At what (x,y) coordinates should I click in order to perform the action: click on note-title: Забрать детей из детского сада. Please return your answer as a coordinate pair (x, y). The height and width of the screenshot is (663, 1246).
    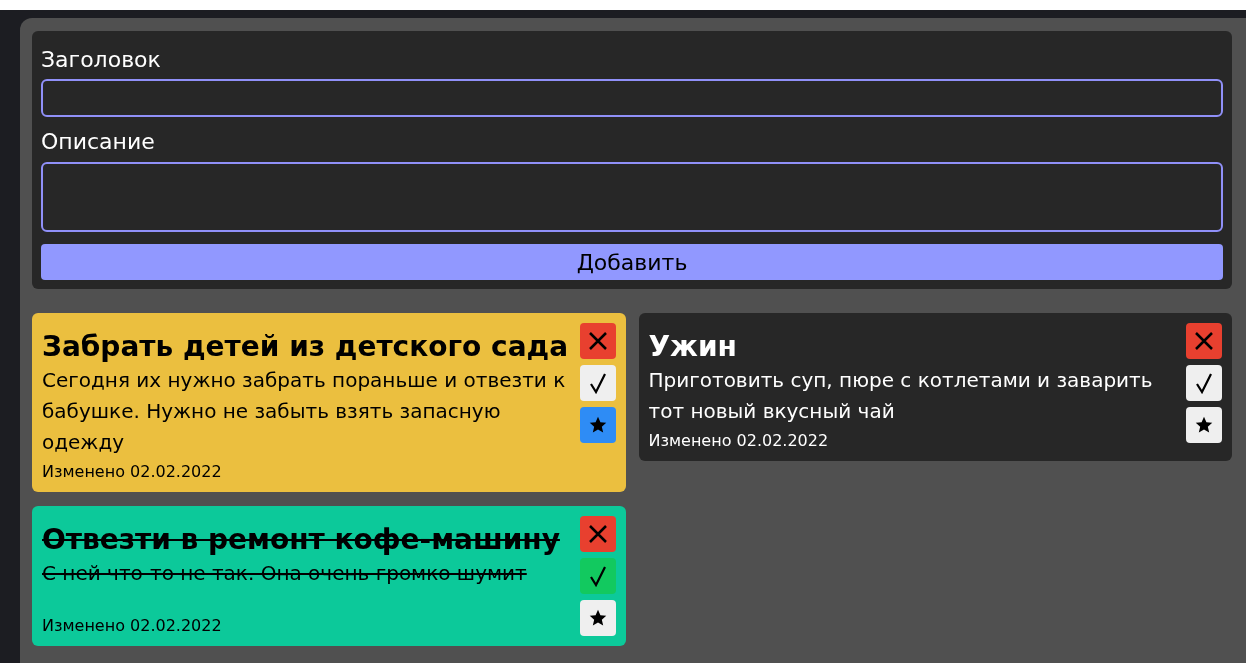
    Looking at the image, I should click on (306, 347).